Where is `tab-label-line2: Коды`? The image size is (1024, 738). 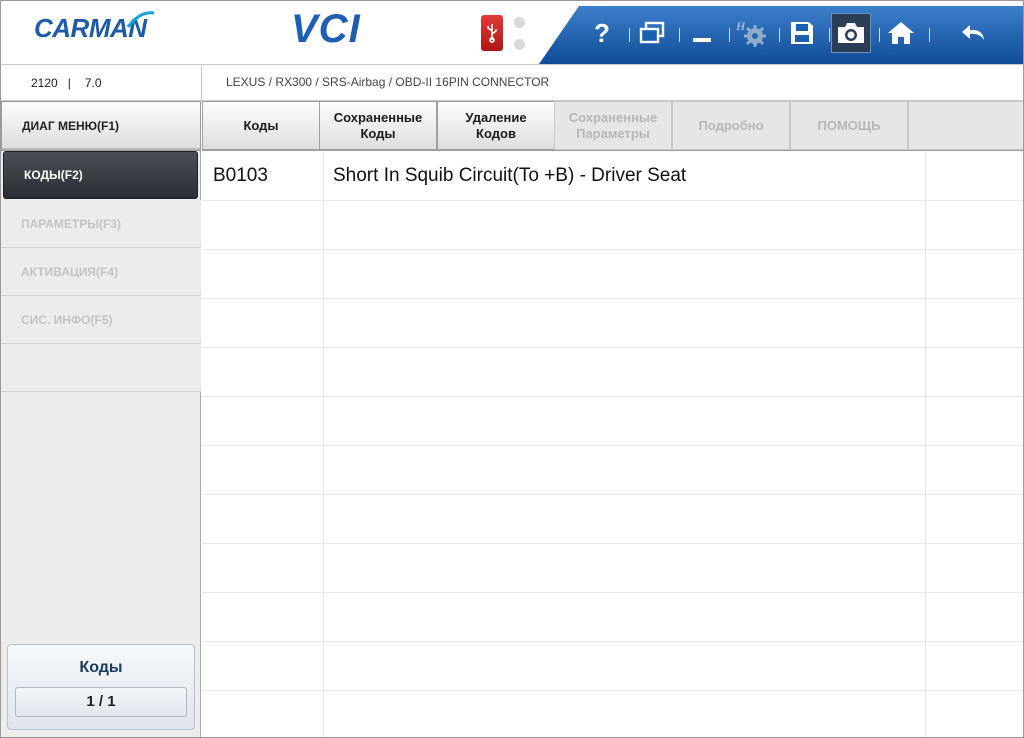 tab-label-line2: Коды is located at coordinates (378, 133).